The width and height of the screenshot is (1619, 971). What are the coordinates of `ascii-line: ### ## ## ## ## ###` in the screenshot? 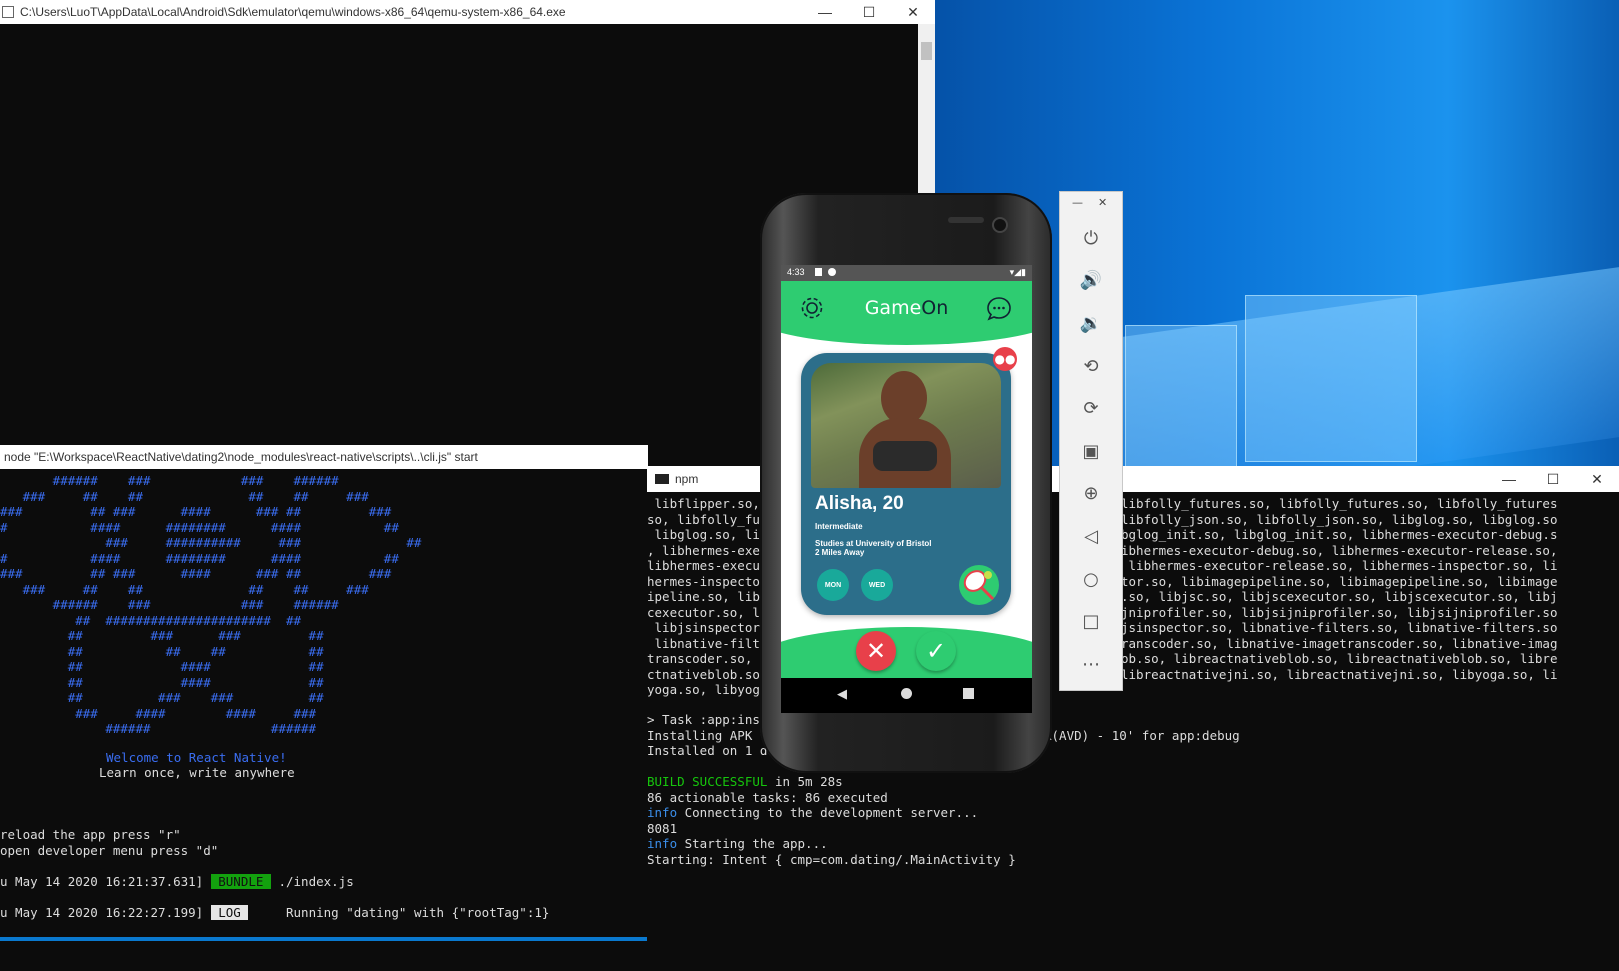 It's located at (184, 589).